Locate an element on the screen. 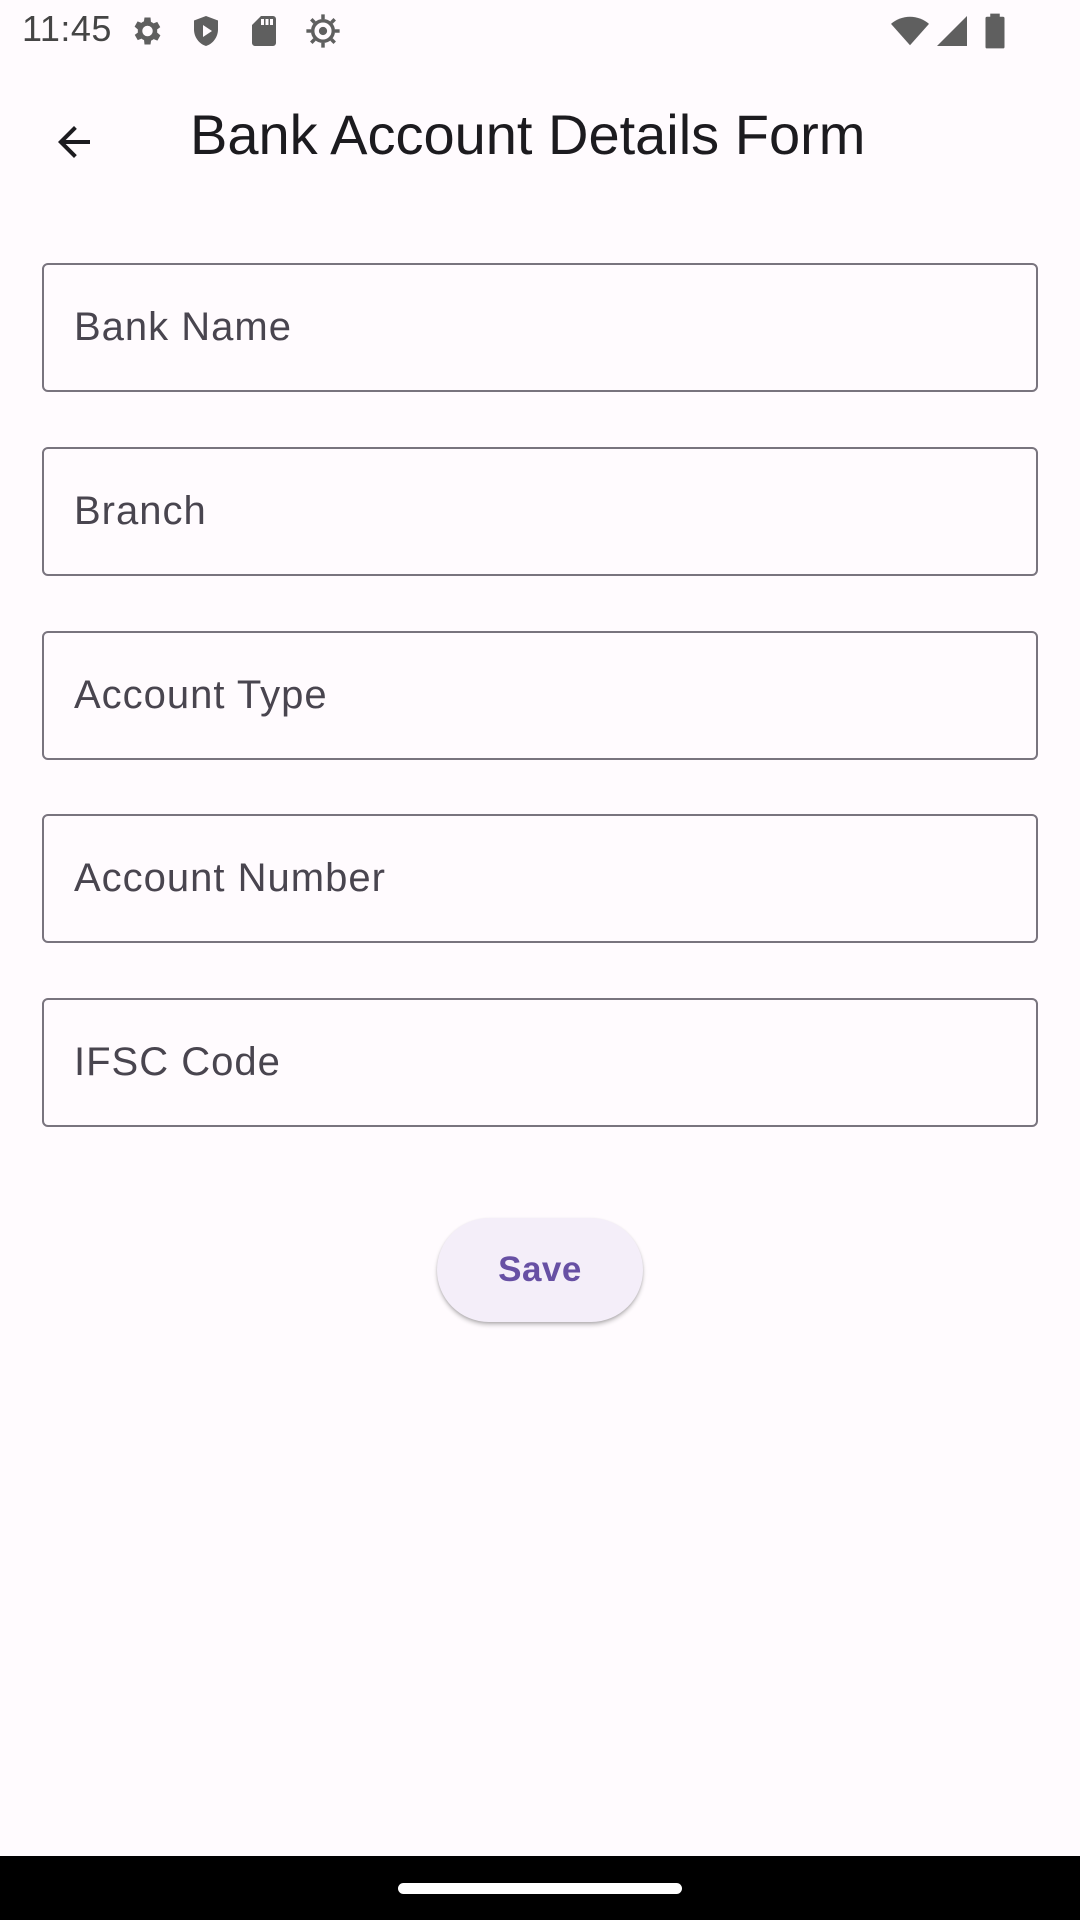 The height and width of the screenshot is (1920, 1080). save-button: Save is located at coordinates (540, 1270).